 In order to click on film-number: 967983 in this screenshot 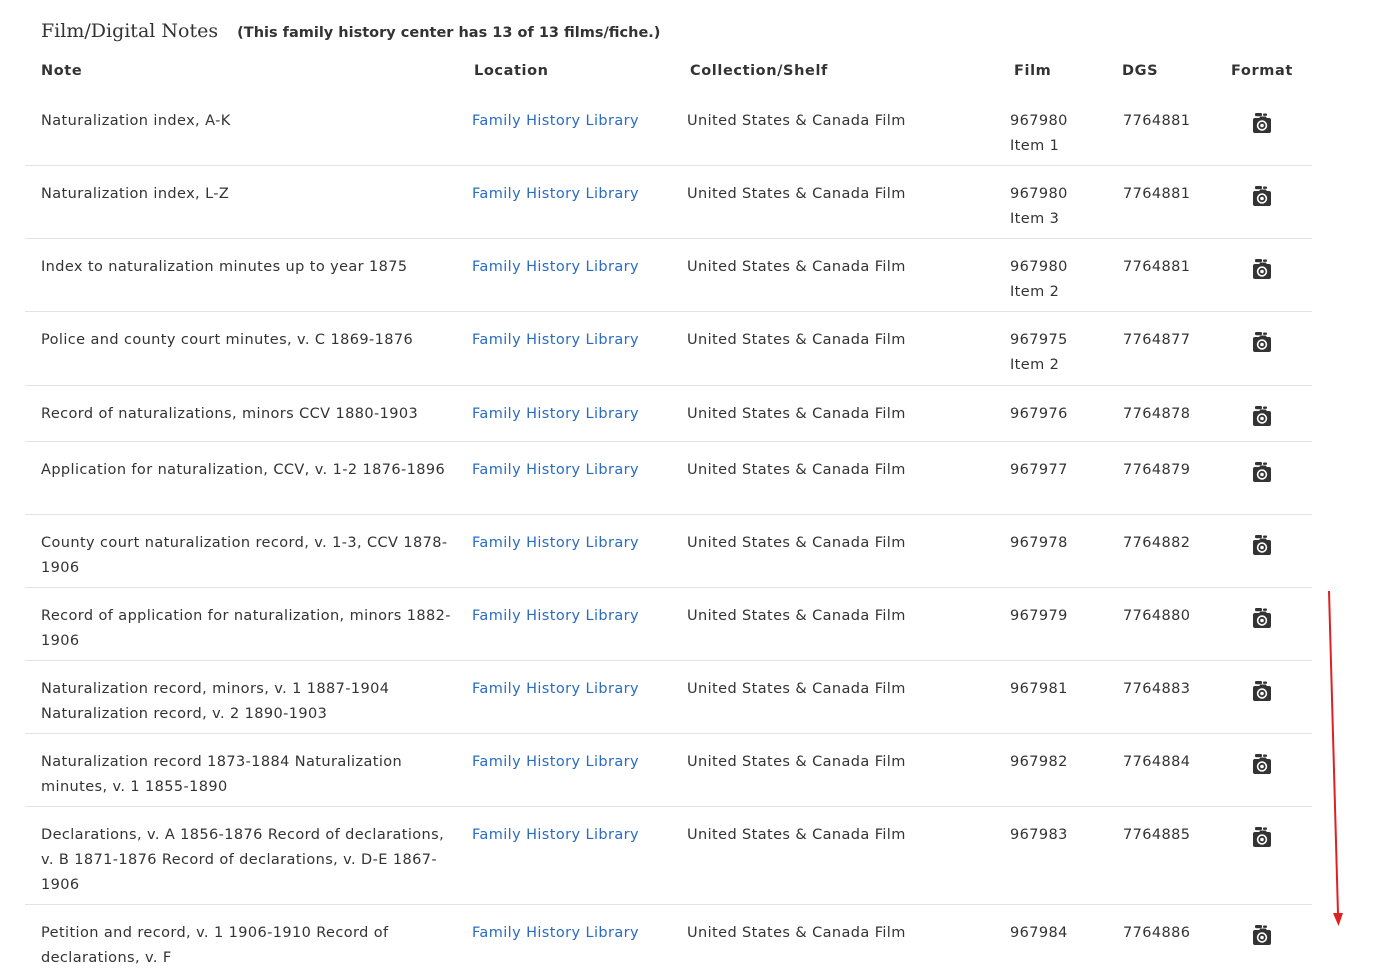, I will do `click(1039, 835)`.